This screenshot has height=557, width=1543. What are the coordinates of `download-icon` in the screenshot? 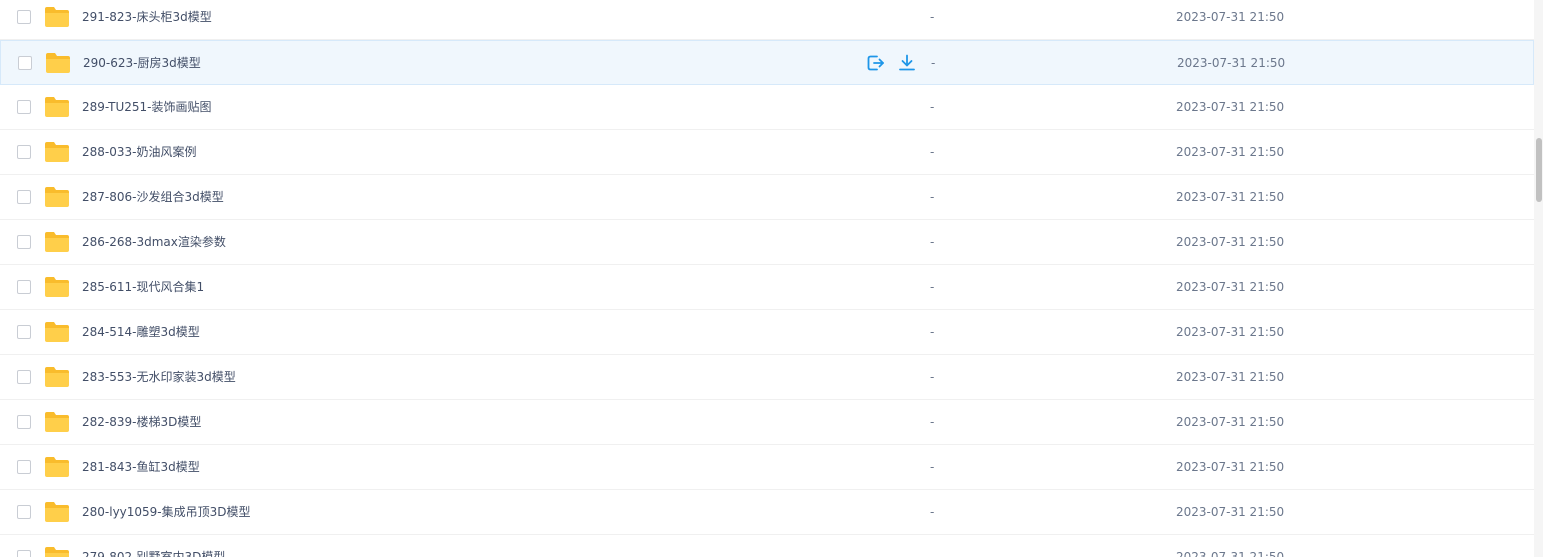 It's located at (907, 63).